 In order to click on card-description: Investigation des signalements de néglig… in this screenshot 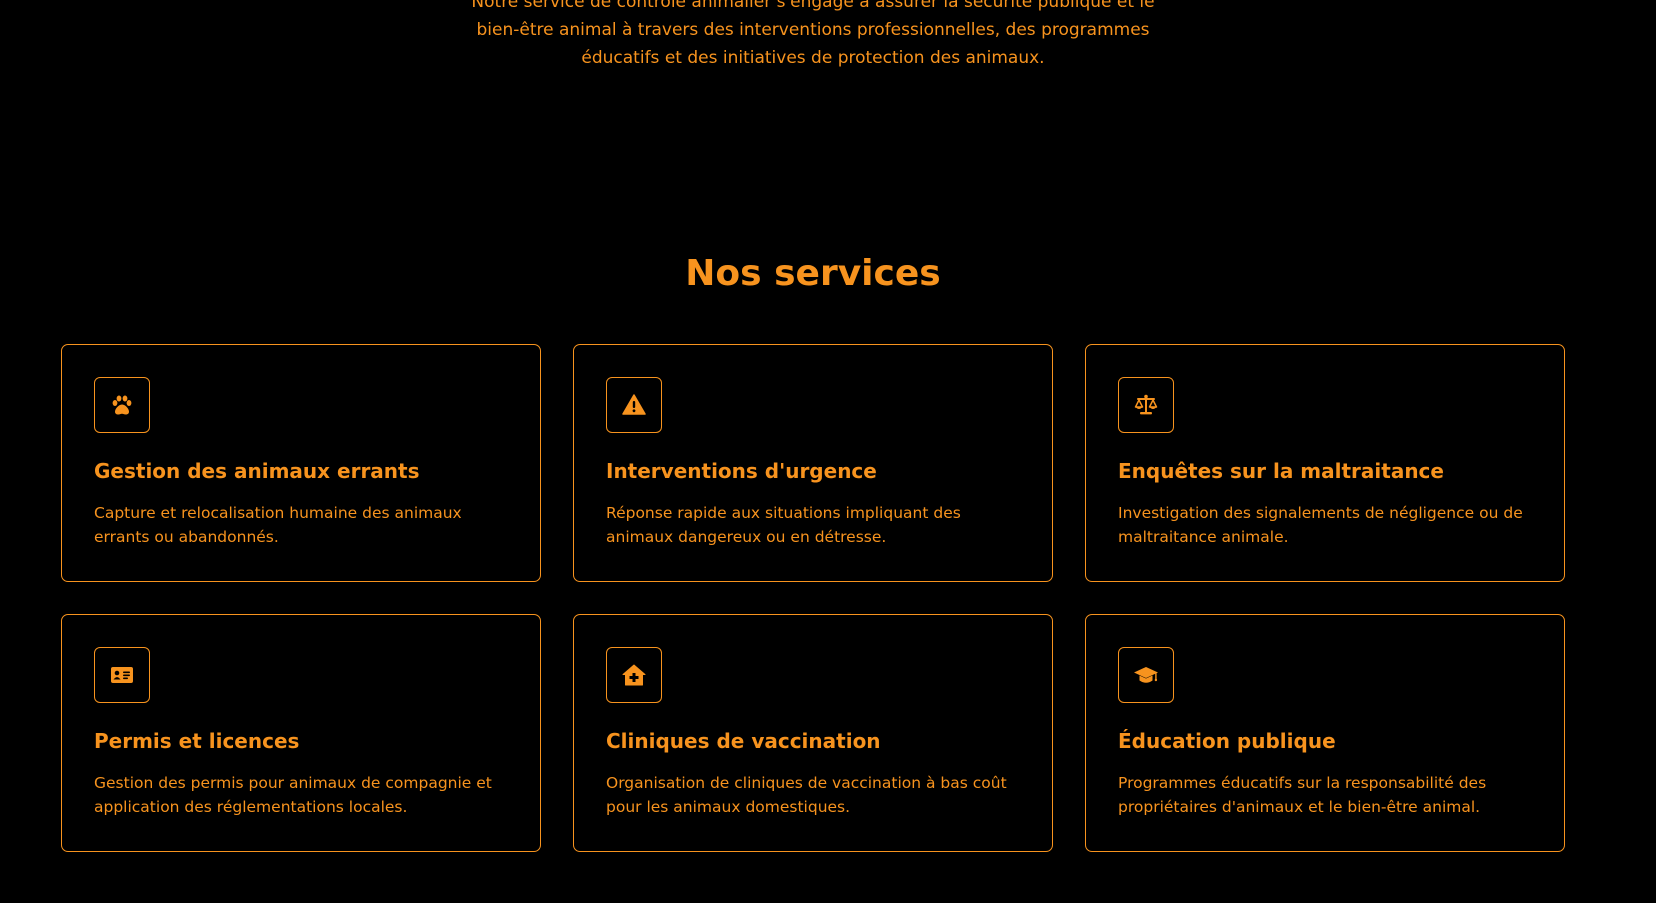, I will do `click(1320, 525)`.